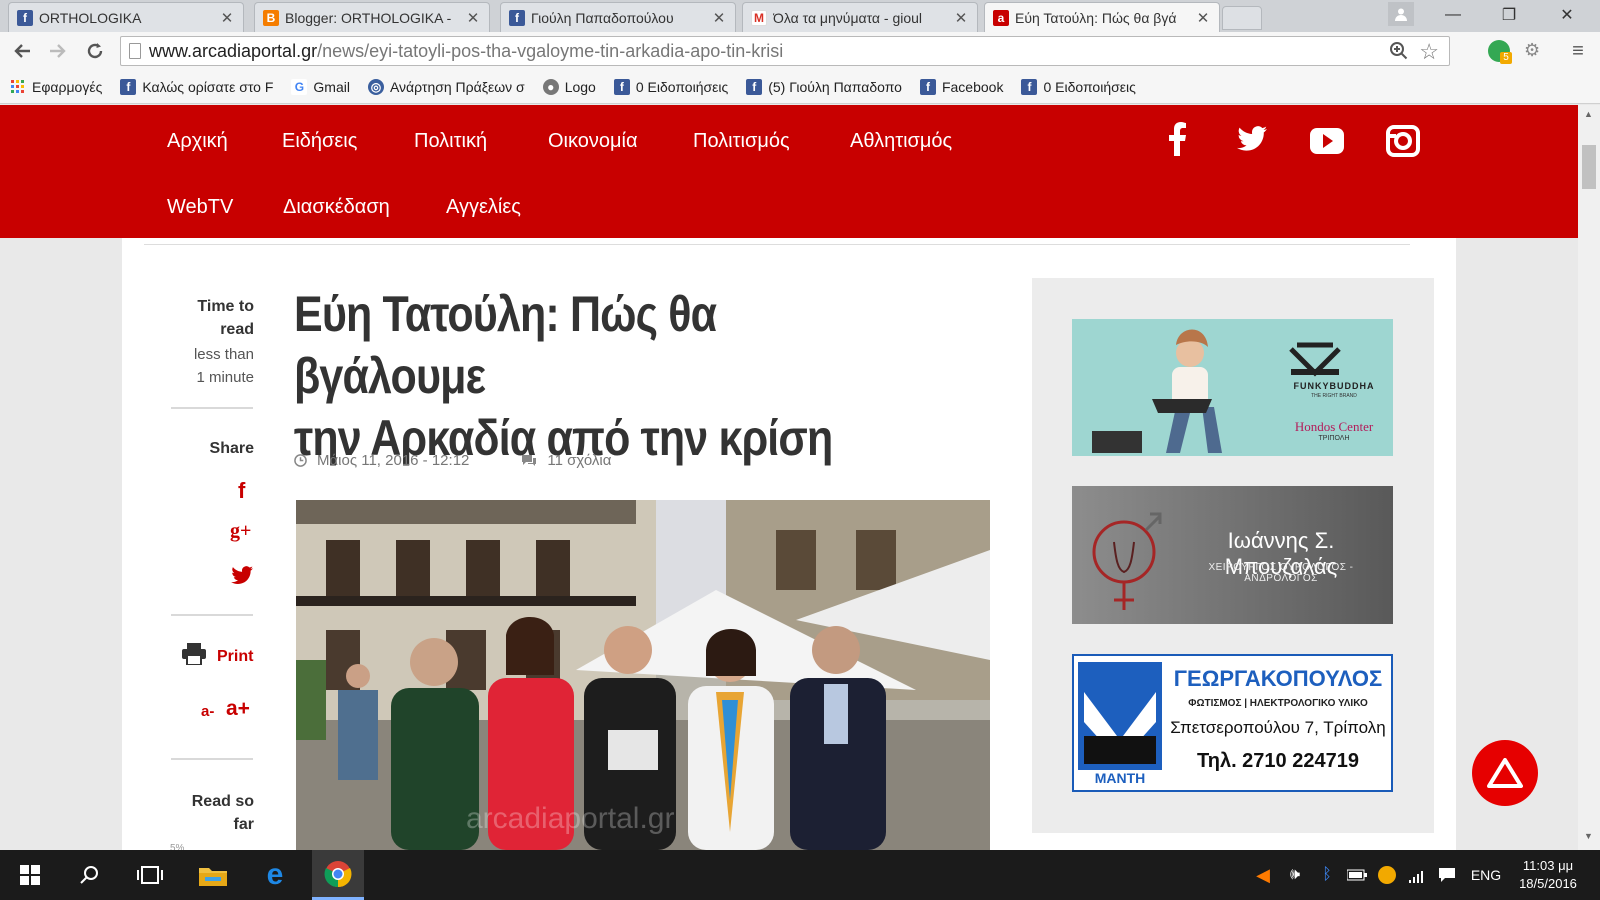 This screenshot has height=900, width=1600. I want to click on star-icon: ☆, so click(1429, 52).